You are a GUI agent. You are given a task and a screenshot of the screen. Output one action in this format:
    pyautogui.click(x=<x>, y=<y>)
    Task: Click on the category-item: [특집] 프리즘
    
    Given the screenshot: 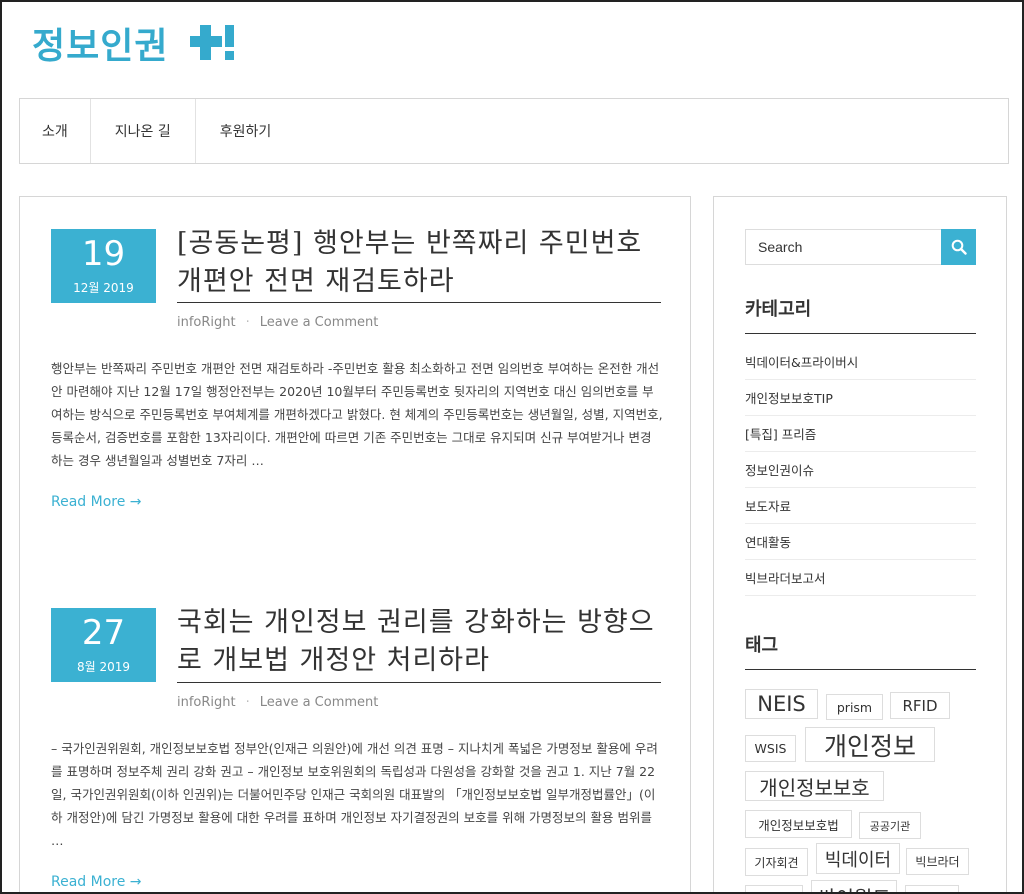 What is the action you would take?
    pyautogui.click(x=860, y=434)
    